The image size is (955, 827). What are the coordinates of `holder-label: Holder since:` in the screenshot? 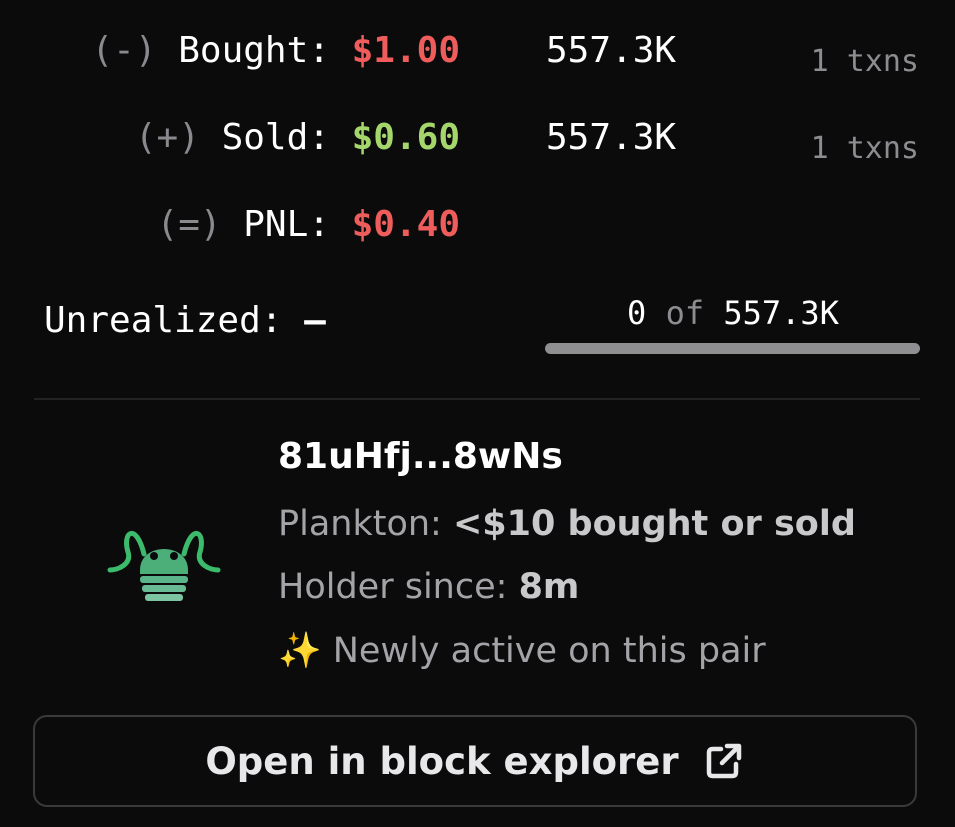 It's located at (393, 587).